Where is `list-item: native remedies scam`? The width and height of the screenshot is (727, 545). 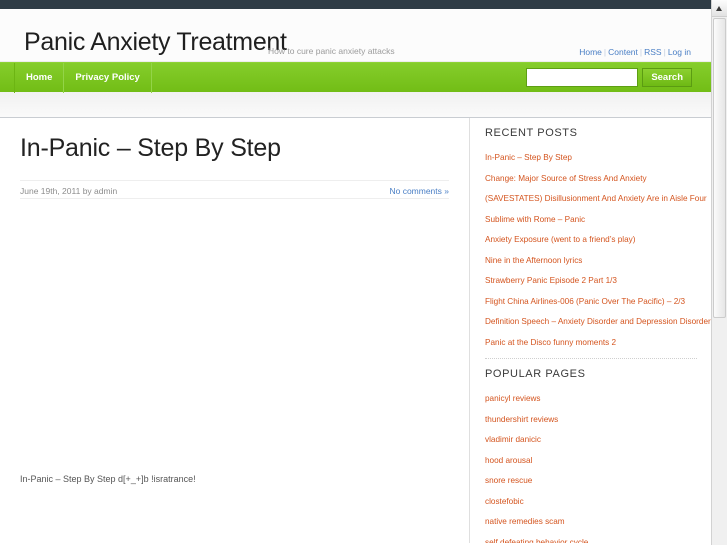 list-item: native remedies scam is located at coordinates (591, 520).